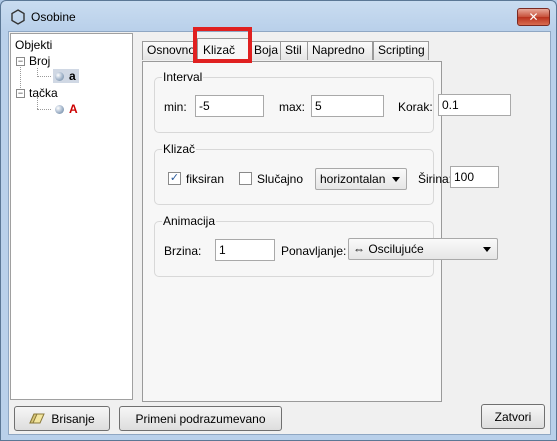 Image resolution: width=557 pixels, height=441 pixels. Describe the element at coordinates (292, 107) in the screenshot. I see `max-label: max:` at that location.